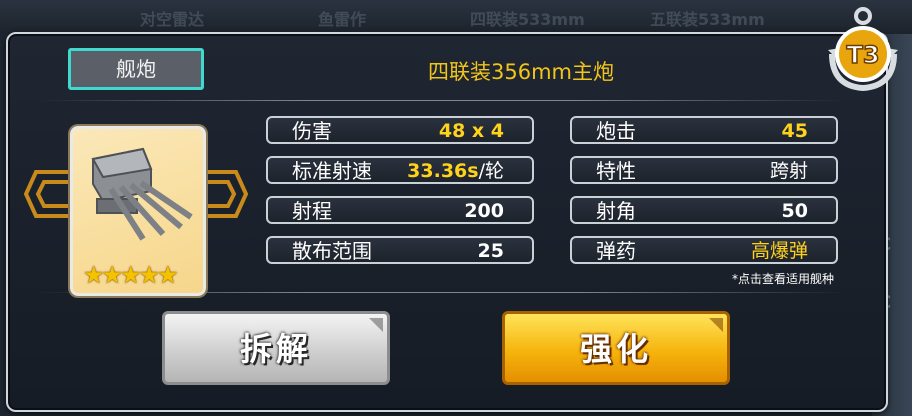 This screenshot has width=912, height=416. What do you see at coordinates (172, 19) in the screenshot?
I see `background-tab: 对空雷达` at bounding box center [172, 19].